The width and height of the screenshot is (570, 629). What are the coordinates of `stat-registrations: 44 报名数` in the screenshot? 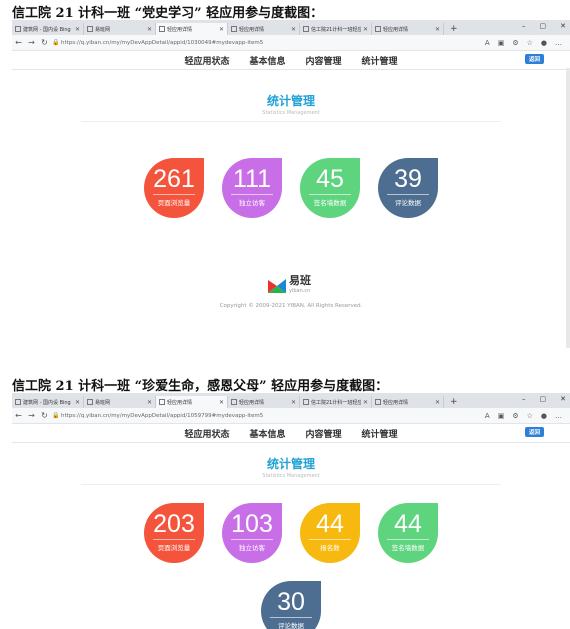 It's located at (330, 533).